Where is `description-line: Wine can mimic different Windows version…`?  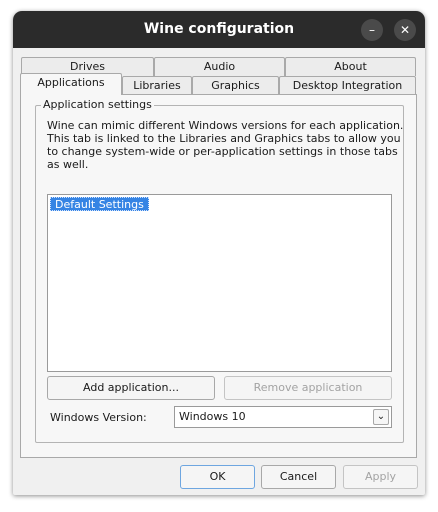 description-line: Wine can mimic different Windows version… is located at coordinates (225, 125).